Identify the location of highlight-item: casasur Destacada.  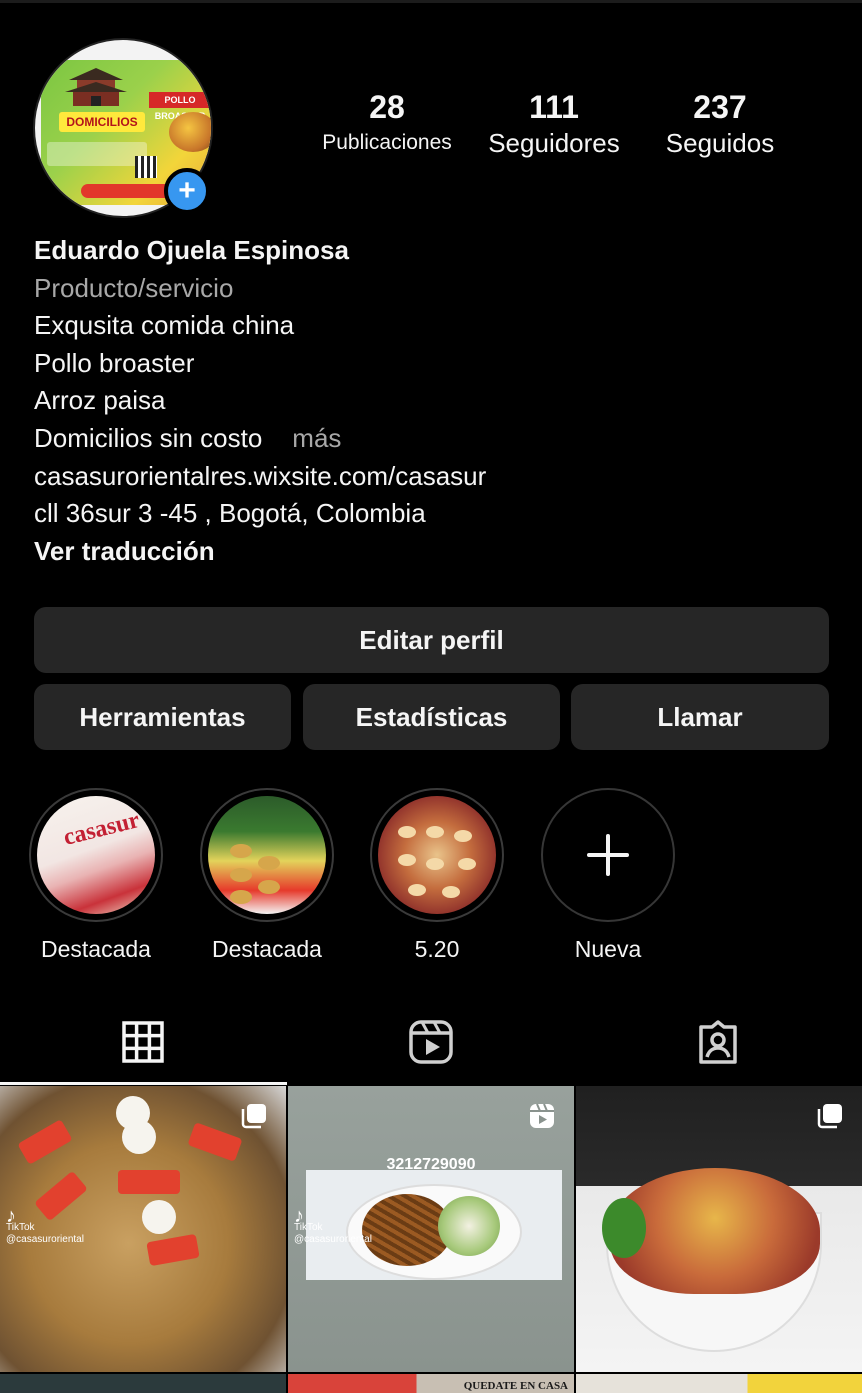
(96, 875).